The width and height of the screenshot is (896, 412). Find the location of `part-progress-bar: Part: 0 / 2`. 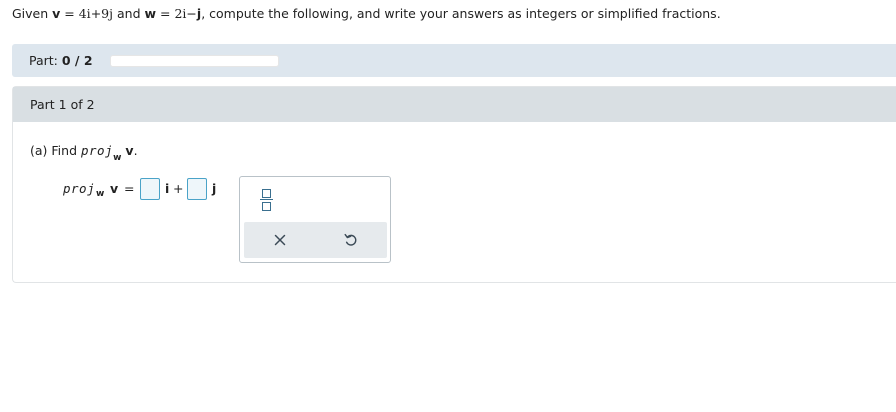

part-progress-bar: Part: 0 / 2 is located at coordinates (454, 60).